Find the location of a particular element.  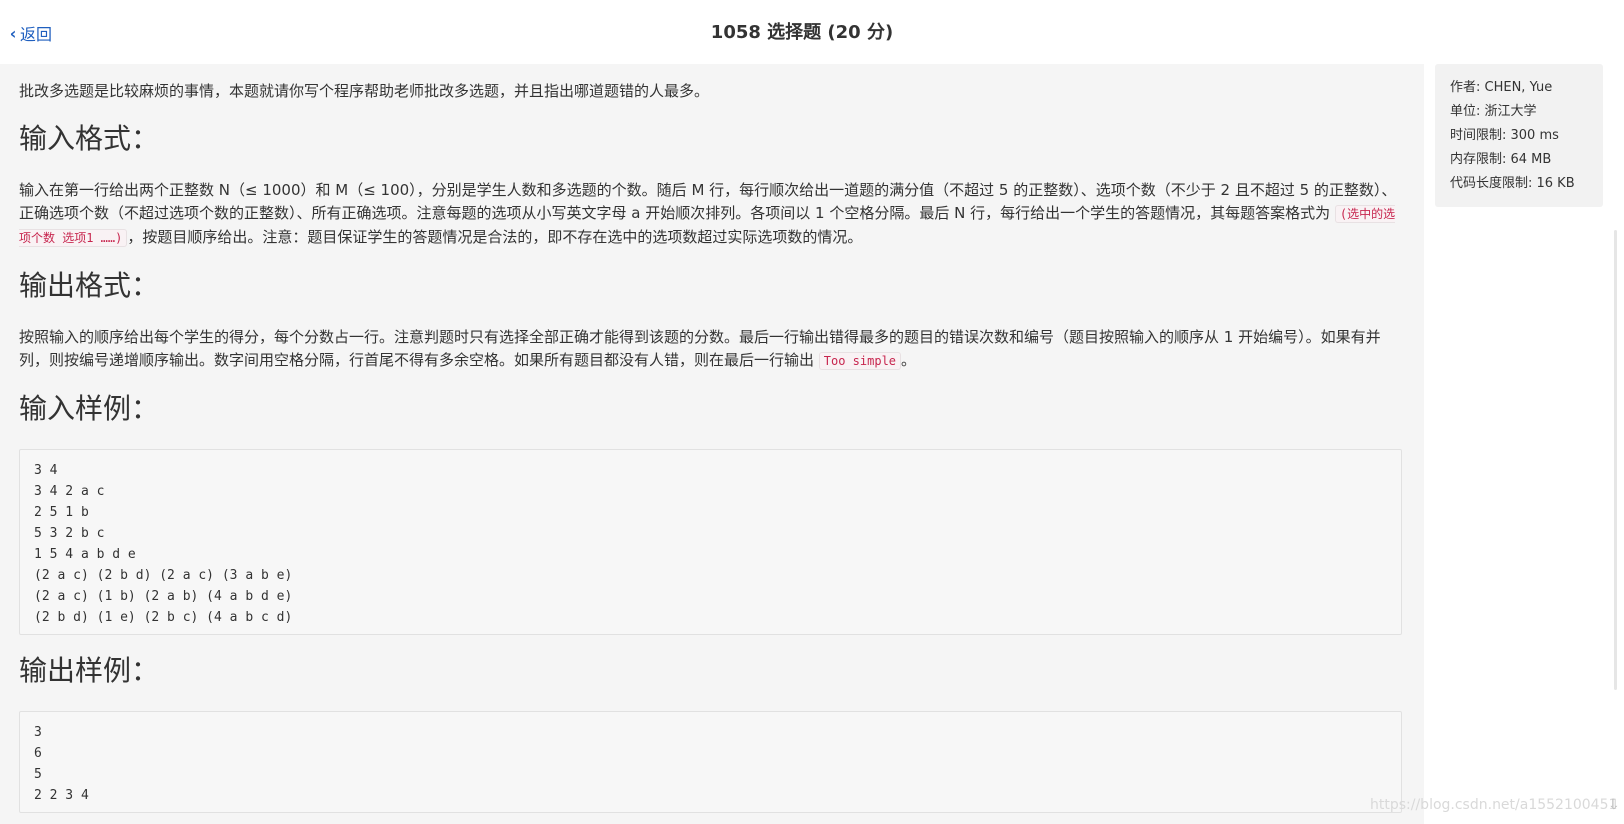

sample-input-heading: 输入样例： is located at coordinates (89, 408).